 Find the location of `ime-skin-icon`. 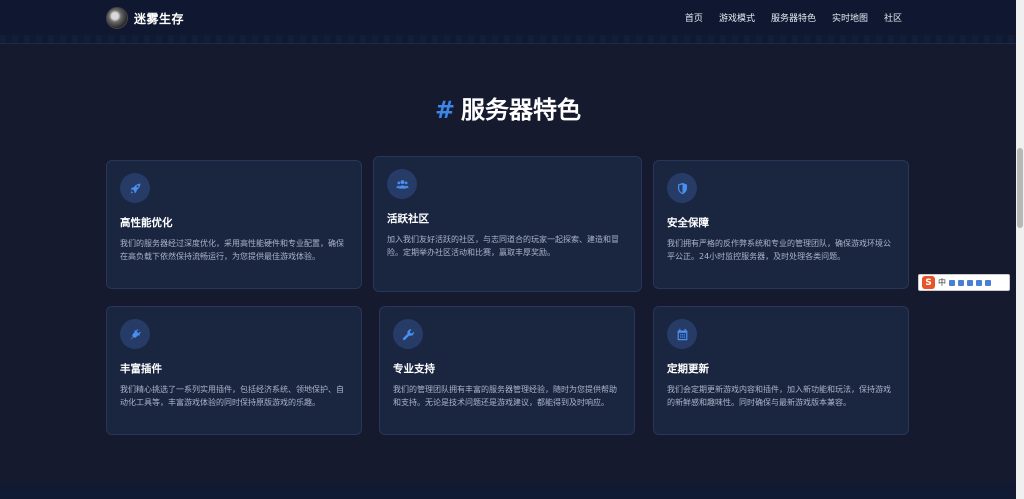

ime-skin-icon is located at coordinates (979, 282).